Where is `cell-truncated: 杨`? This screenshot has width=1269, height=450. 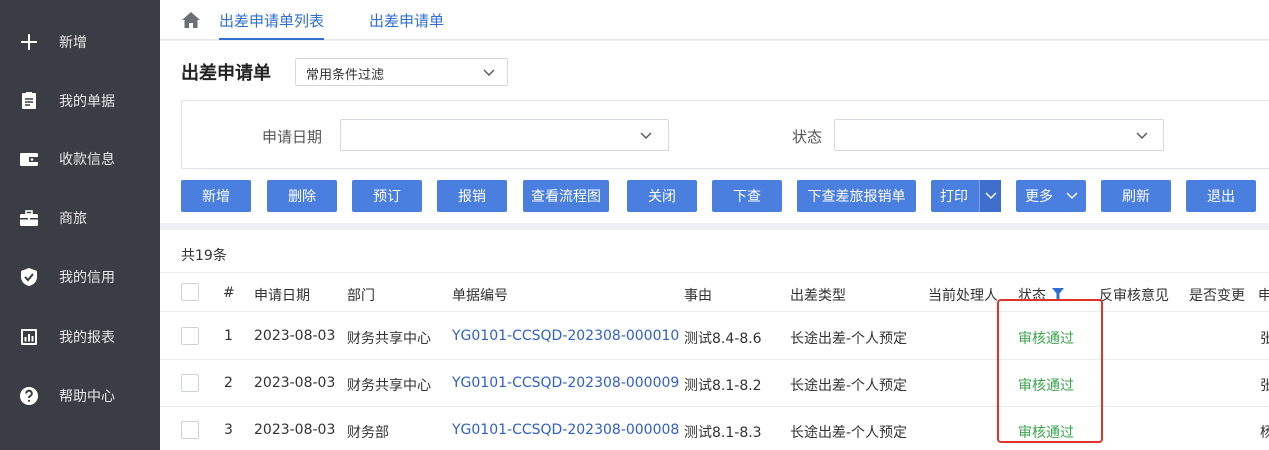 cell-truncated: 杨 is located at coordinates (1264, 433).